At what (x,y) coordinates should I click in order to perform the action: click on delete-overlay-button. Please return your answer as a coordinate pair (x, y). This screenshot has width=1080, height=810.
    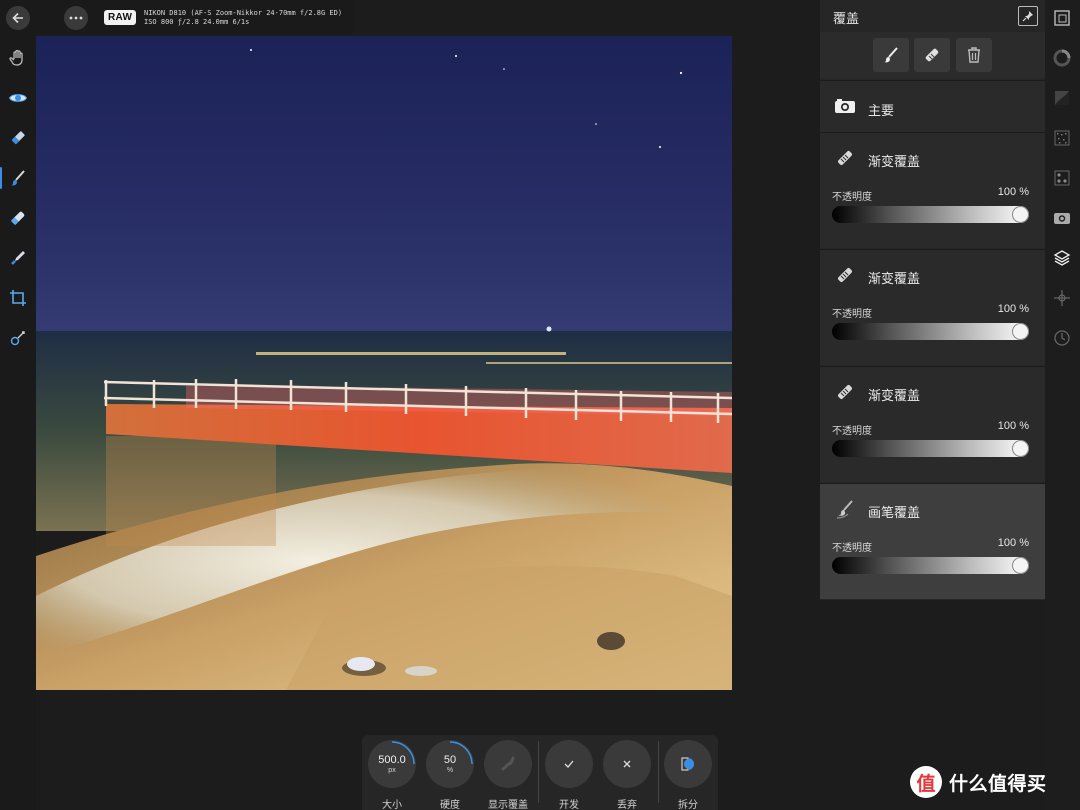
    Looking at the image, I should click on (974, 55).